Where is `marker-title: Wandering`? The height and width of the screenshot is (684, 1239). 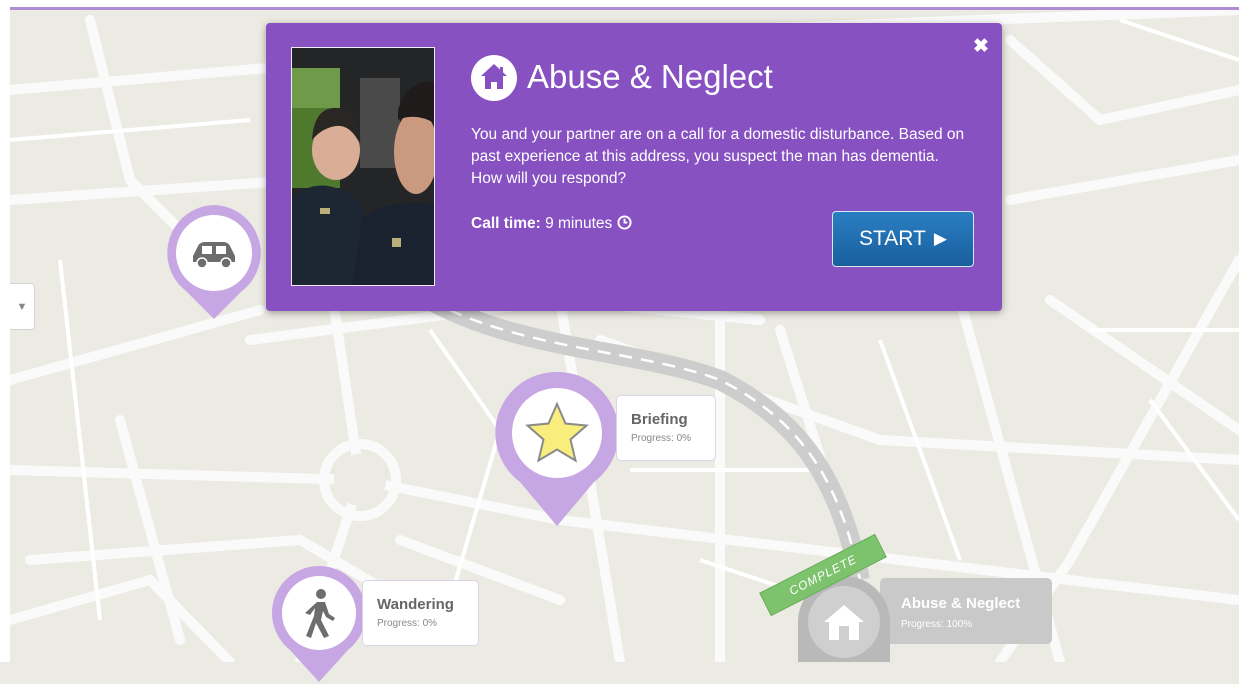
marker-title: Wandering is located at coordinates (415, 604).